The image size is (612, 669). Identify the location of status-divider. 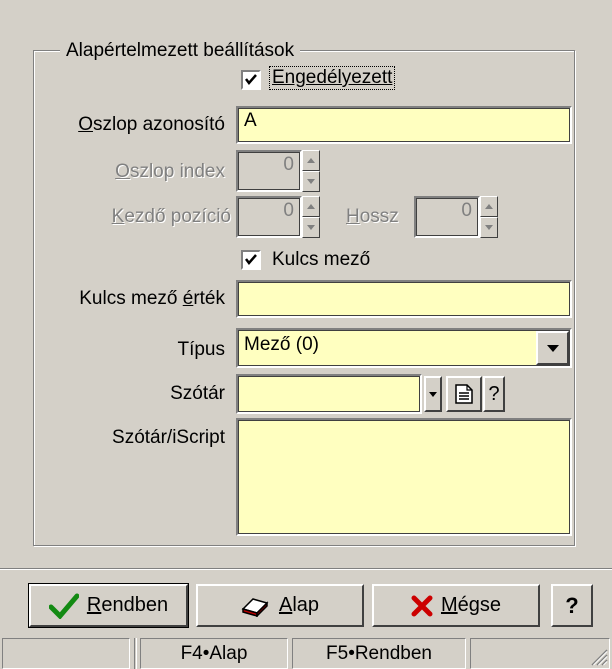
(135, 653).